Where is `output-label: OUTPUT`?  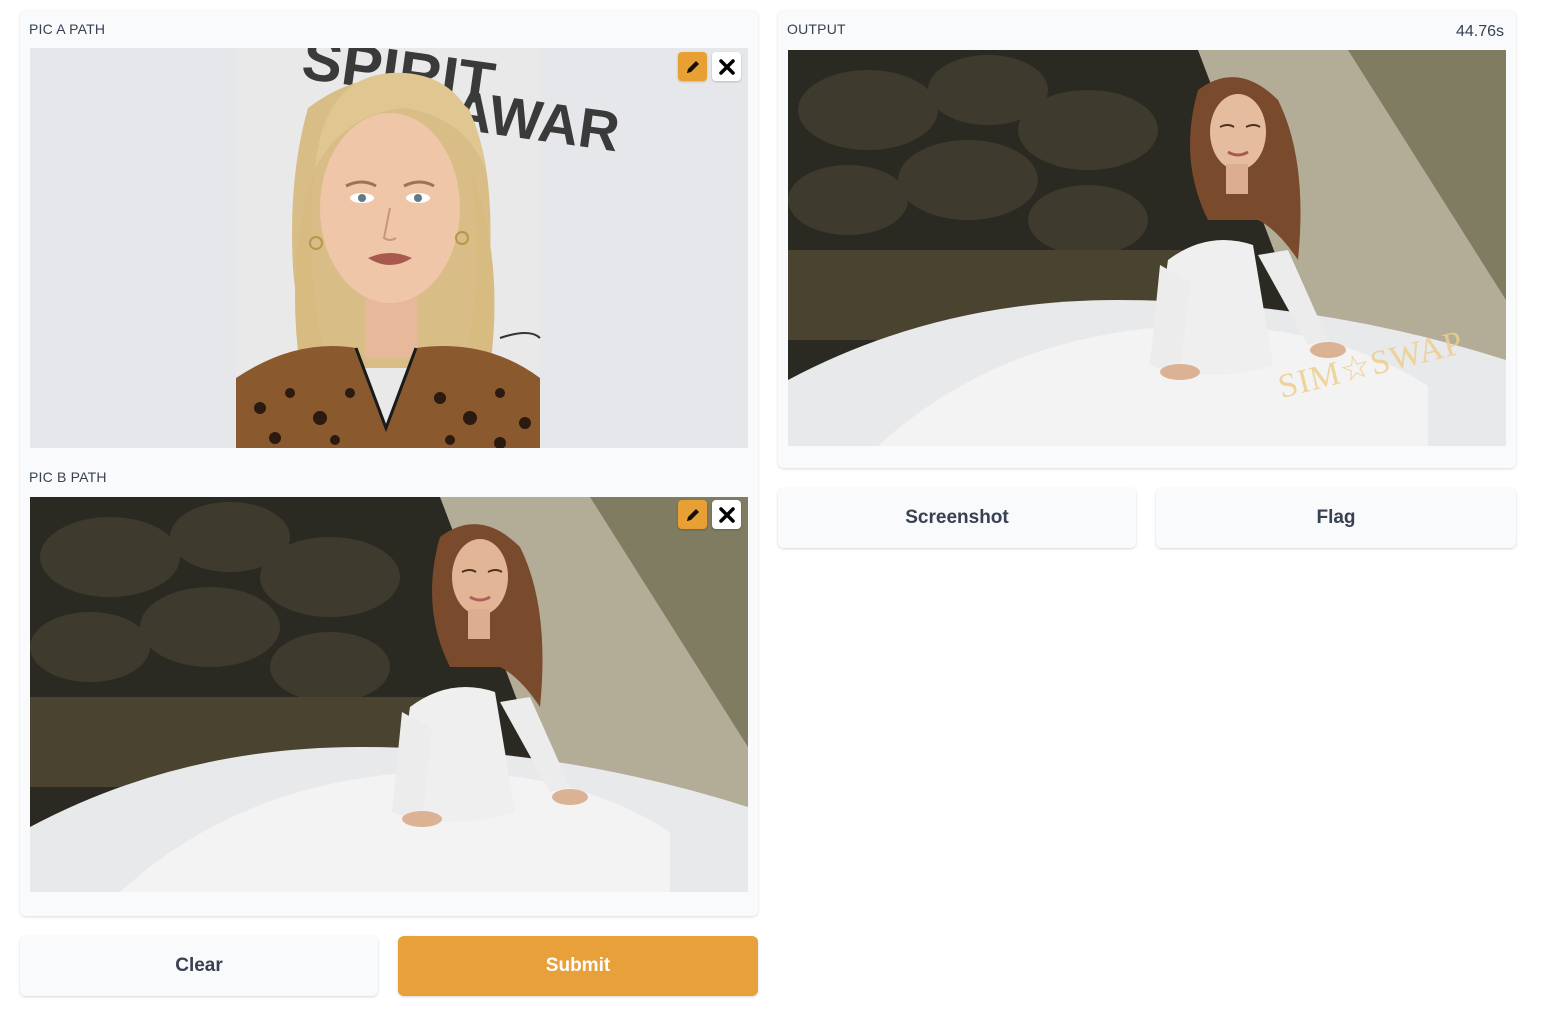
output-label: OUTPUT is located at coordinates (816, 29).